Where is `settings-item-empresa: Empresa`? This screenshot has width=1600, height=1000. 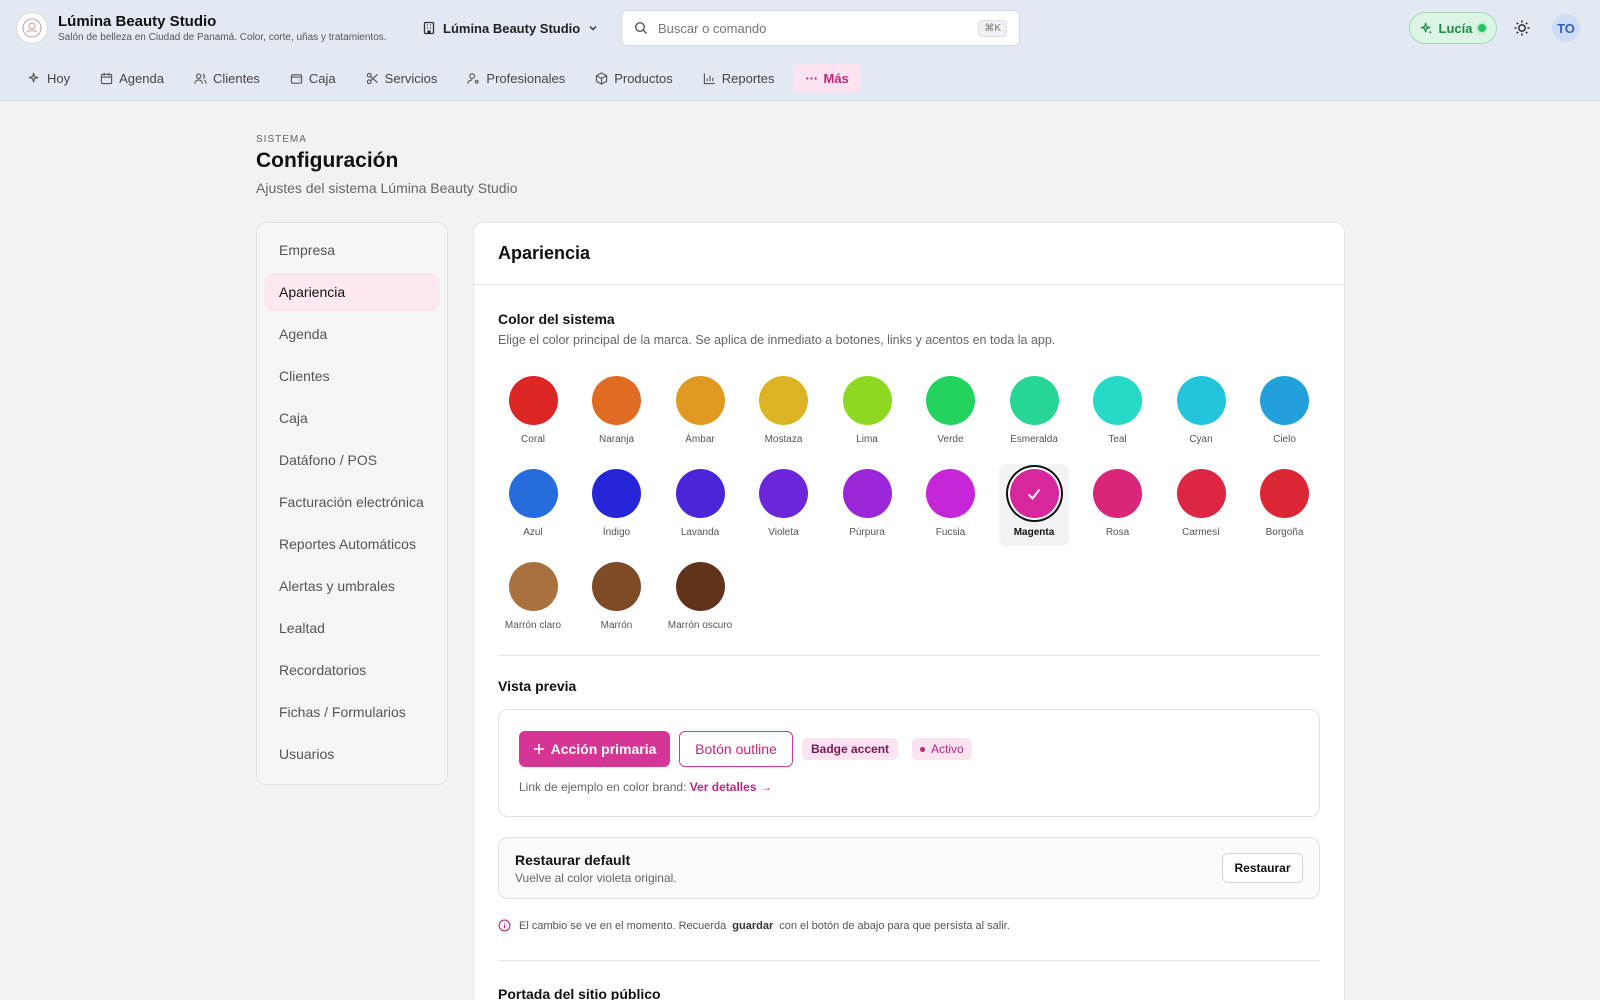 settings-item-empresa: Empresa is located at coordinates (352, 250).